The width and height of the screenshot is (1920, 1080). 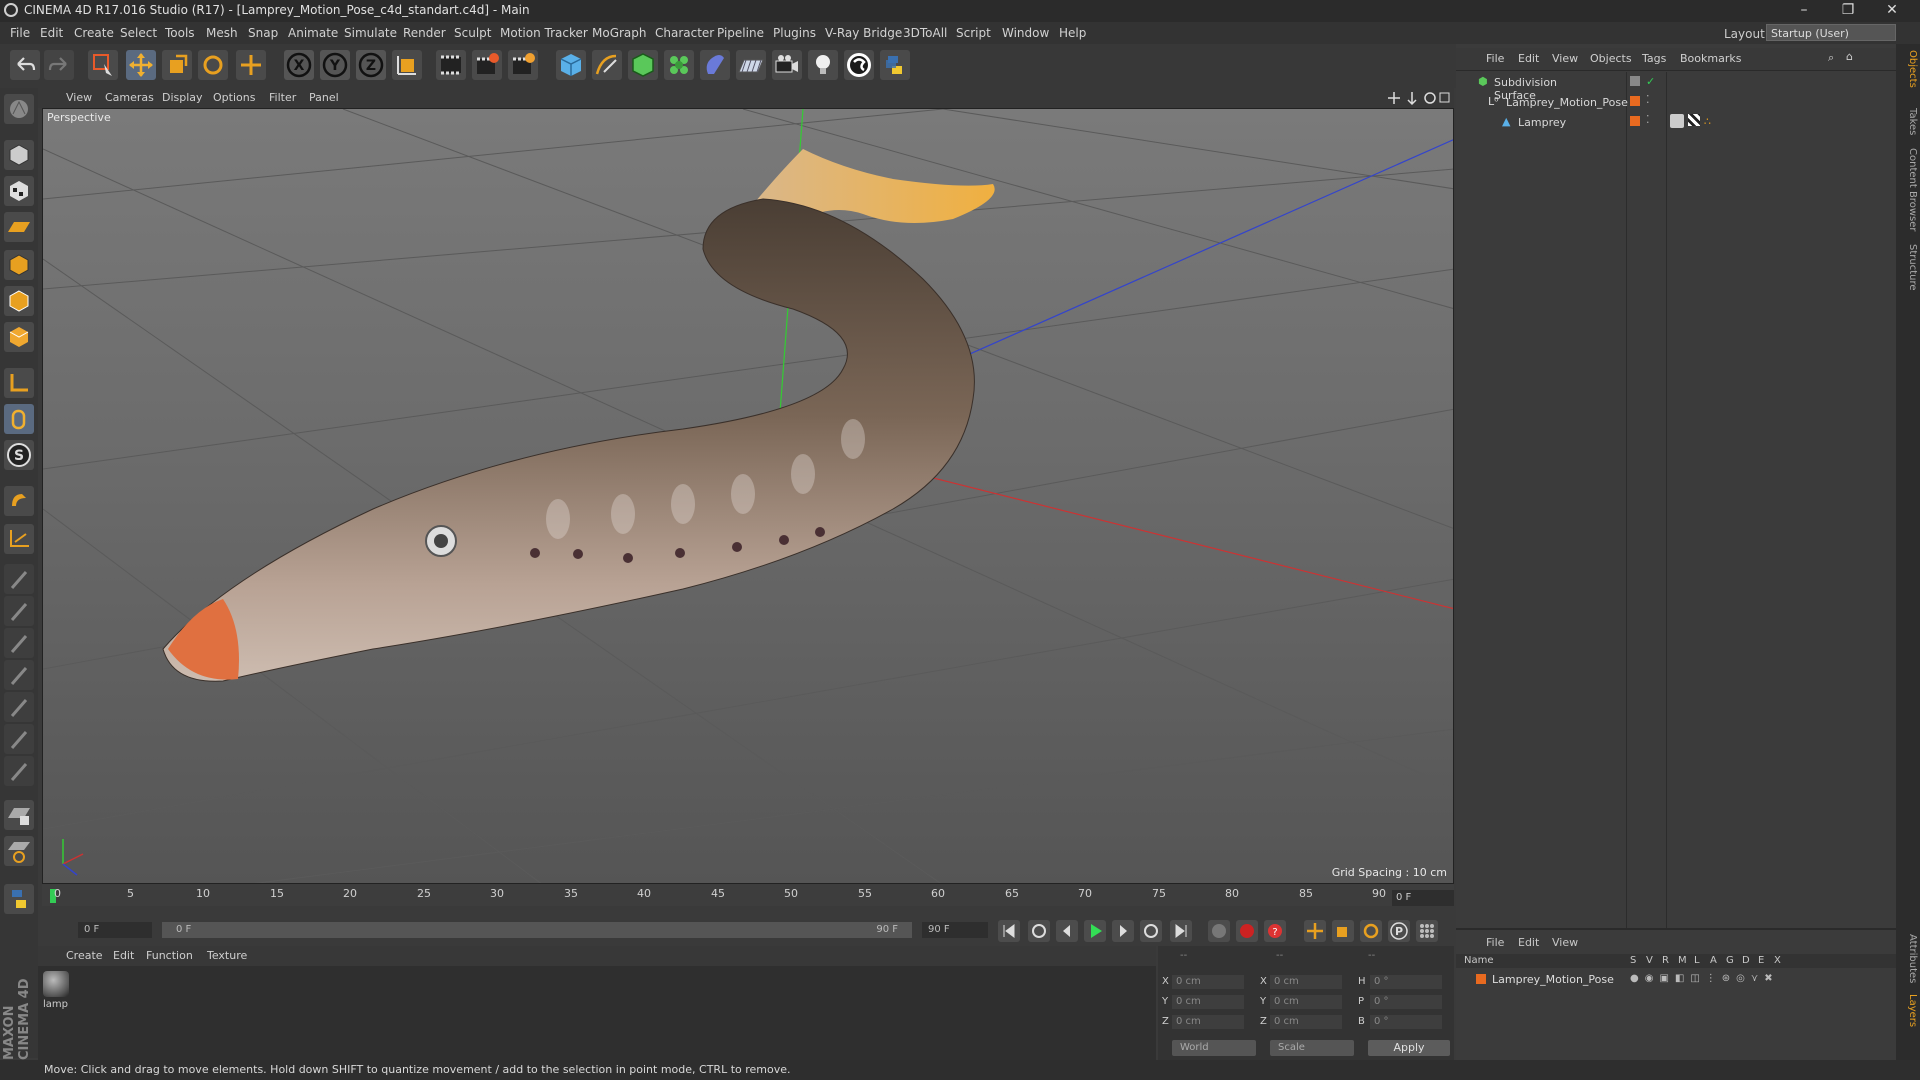 What do you see at coordinates (19, 771) in the screenshot?
I see `sculpt-grab-icon` at bounding box center [19, 771].